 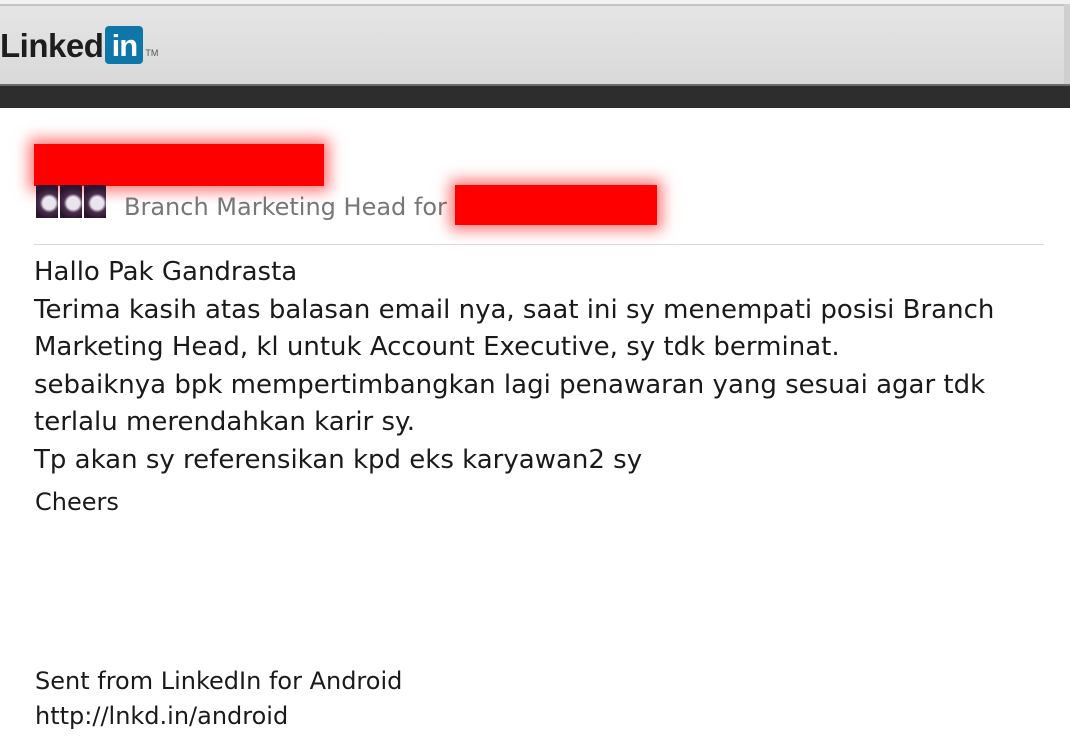 I want to click on logo-in-badge: in, so click(x=124, y=45).